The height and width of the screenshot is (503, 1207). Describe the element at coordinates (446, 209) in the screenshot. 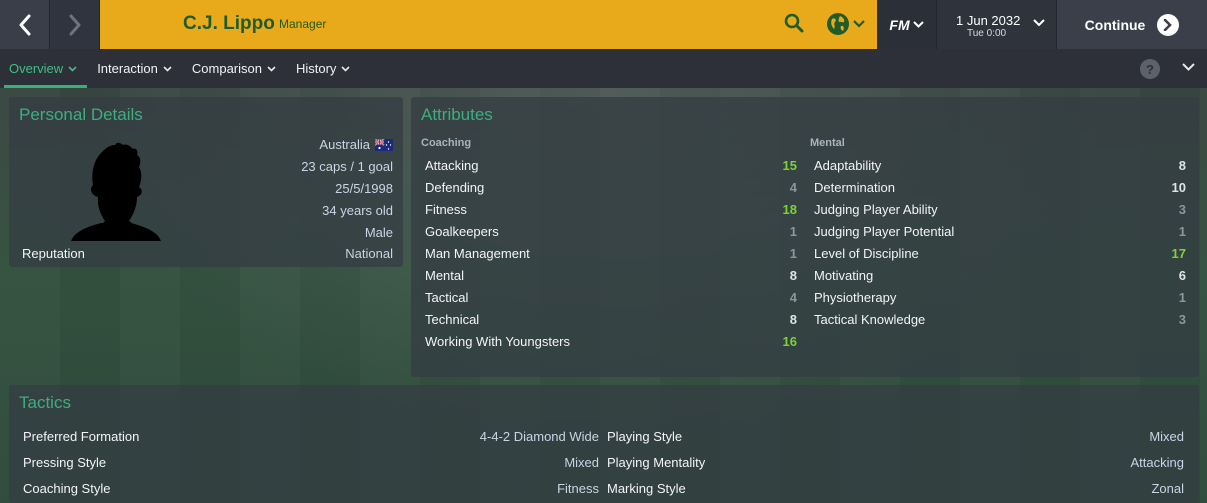

I see `attribute-name: Fitness` at that location.